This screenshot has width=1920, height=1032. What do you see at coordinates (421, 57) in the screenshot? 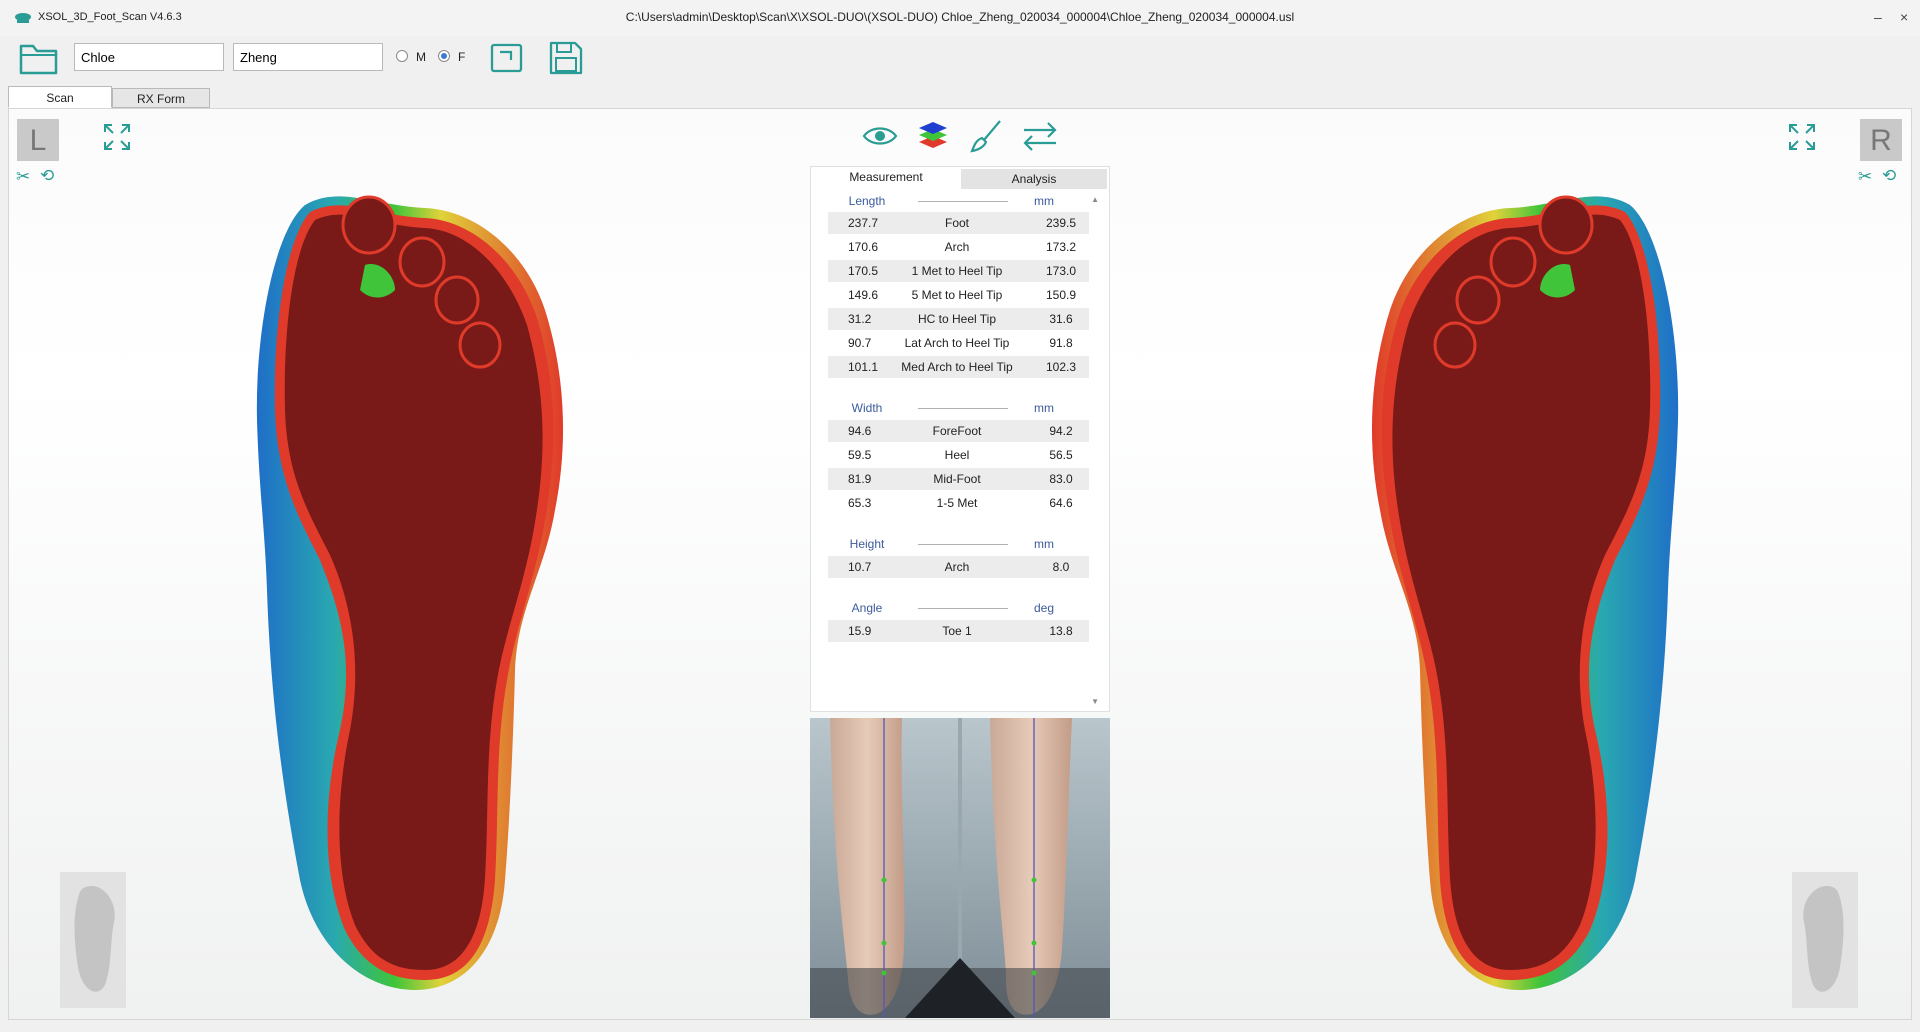
I see `gender-m-label: M` at bounding box center [421, 57].